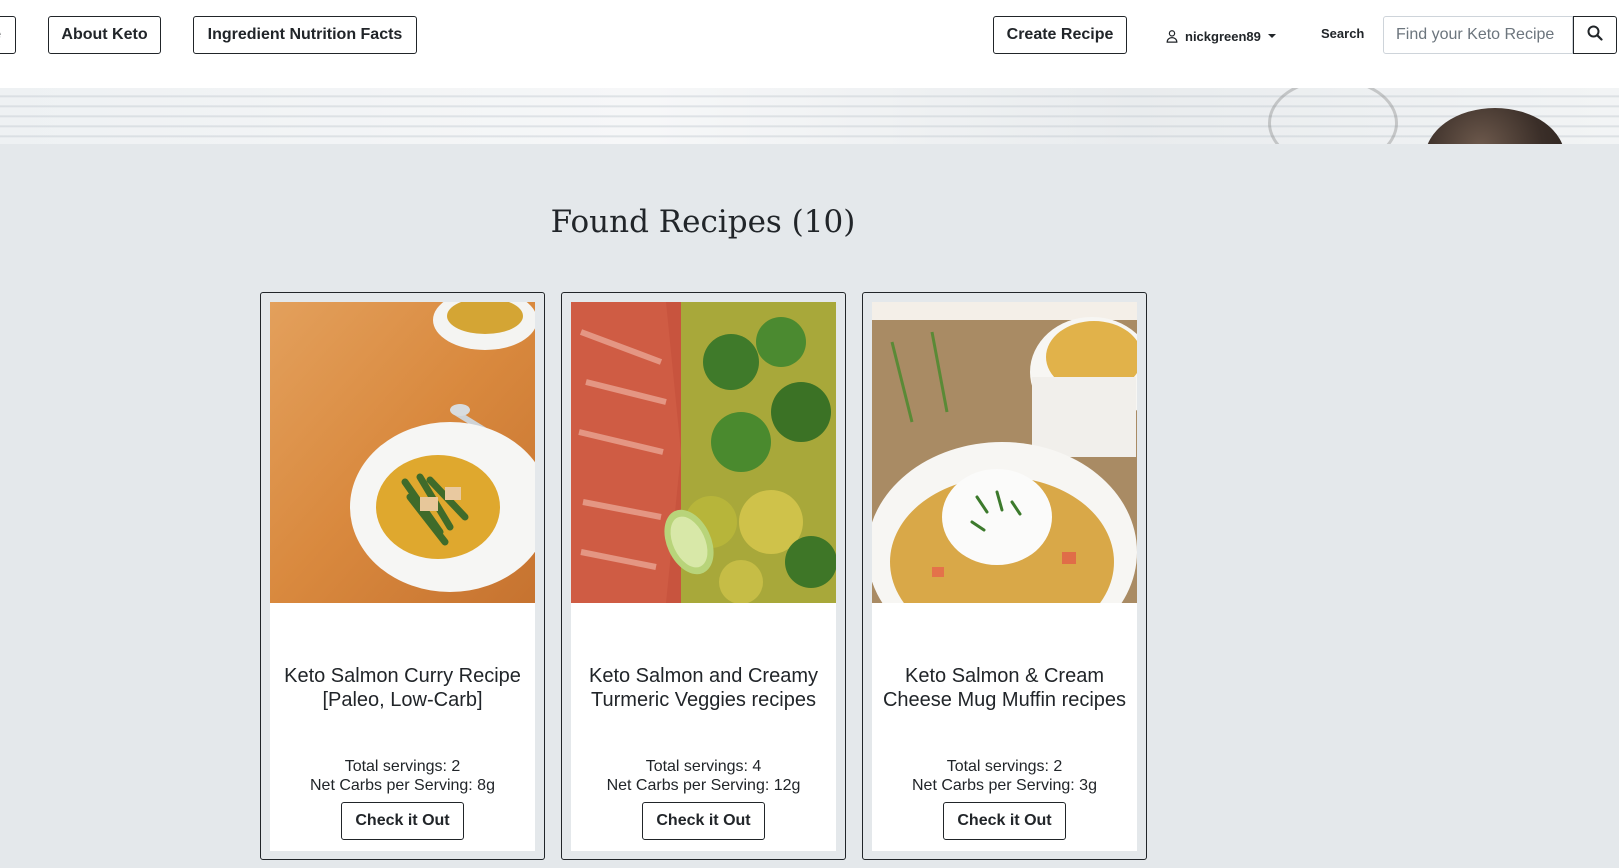 The image size is (1619, 868). I want to click on search-button, so click(1595, 35).